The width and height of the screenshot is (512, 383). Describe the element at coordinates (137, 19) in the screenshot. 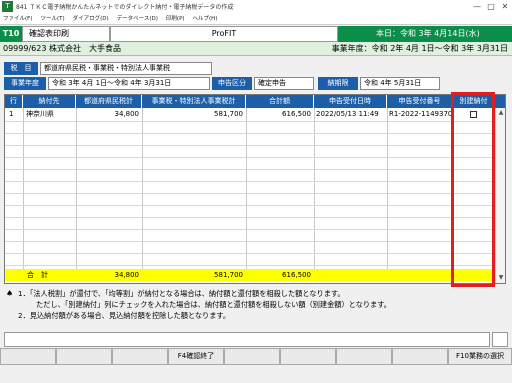

I see `menu-database: データベース(D)` at that location.